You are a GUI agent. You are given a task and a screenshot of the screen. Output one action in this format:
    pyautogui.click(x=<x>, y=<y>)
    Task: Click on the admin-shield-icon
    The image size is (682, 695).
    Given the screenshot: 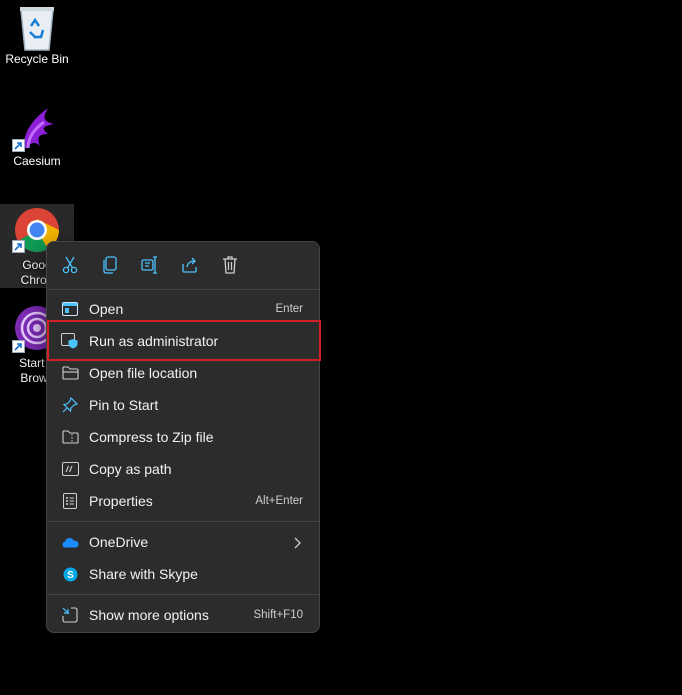 What is the action you would take?
    pyautogui.click(x=70, y=341)
    